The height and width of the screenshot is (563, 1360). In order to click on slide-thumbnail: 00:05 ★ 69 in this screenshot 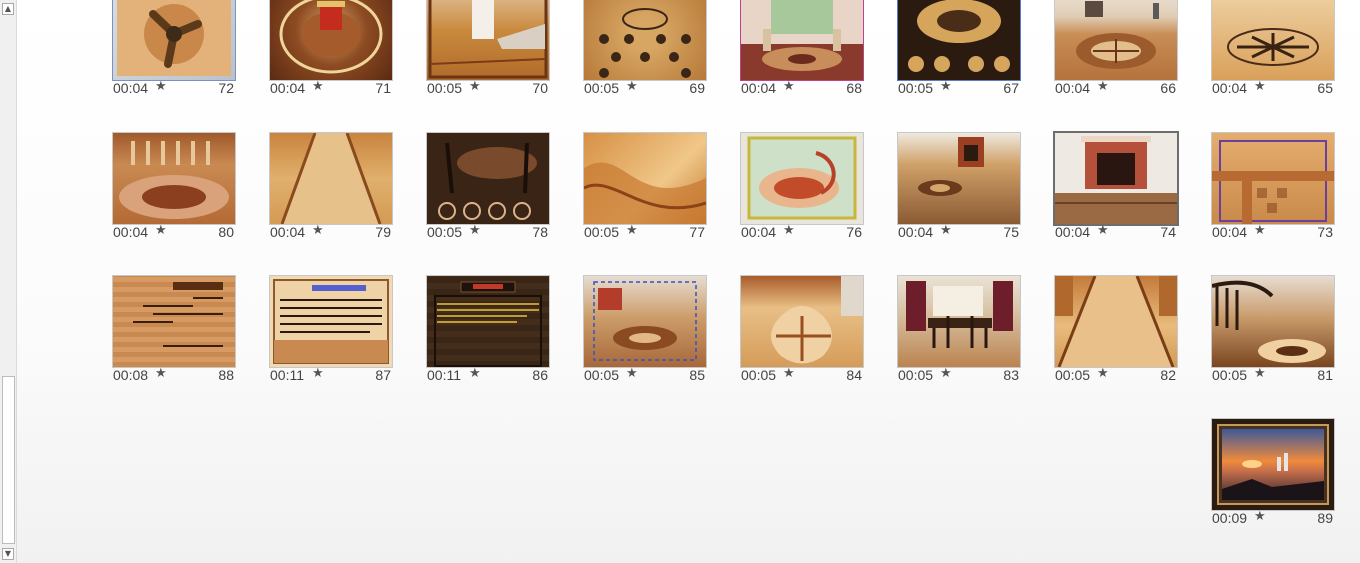, I will do `click(645, 51)`.